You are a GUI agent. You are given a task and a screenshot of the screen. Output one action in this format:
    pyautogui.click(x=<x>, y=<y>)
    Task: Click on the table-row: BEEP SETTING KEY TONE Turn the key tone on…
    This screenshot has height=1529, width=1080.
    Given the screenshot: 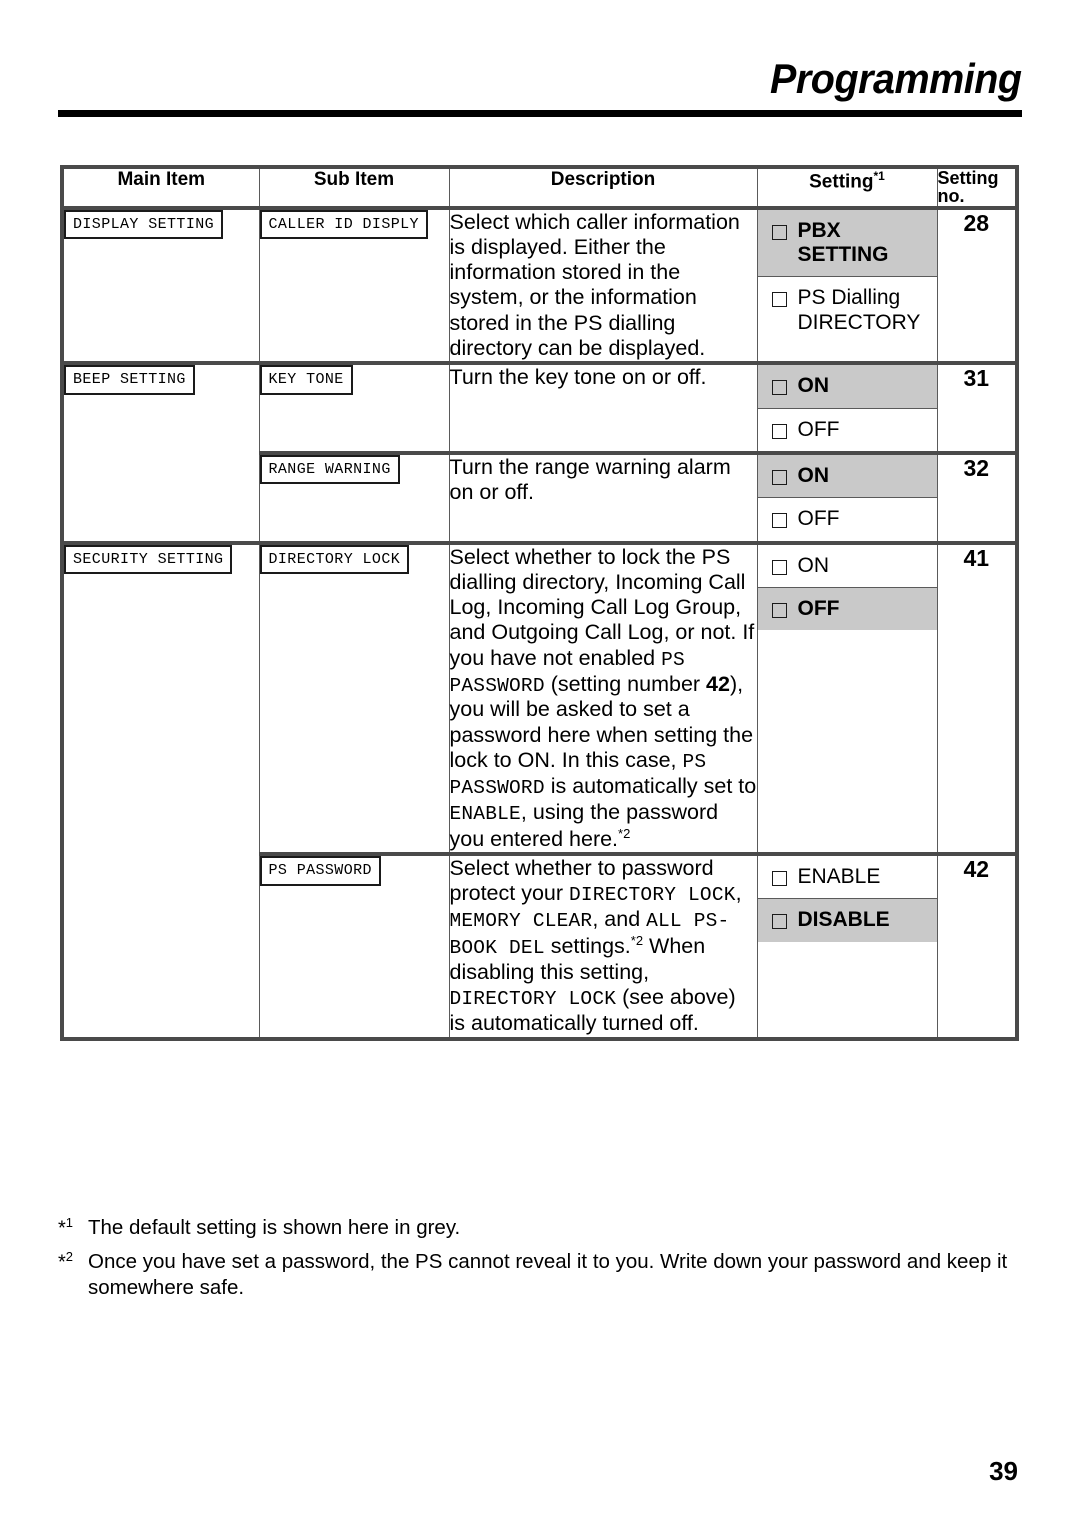 What is the action you would take?
    pyautogui.click(x=539, y=452)
    